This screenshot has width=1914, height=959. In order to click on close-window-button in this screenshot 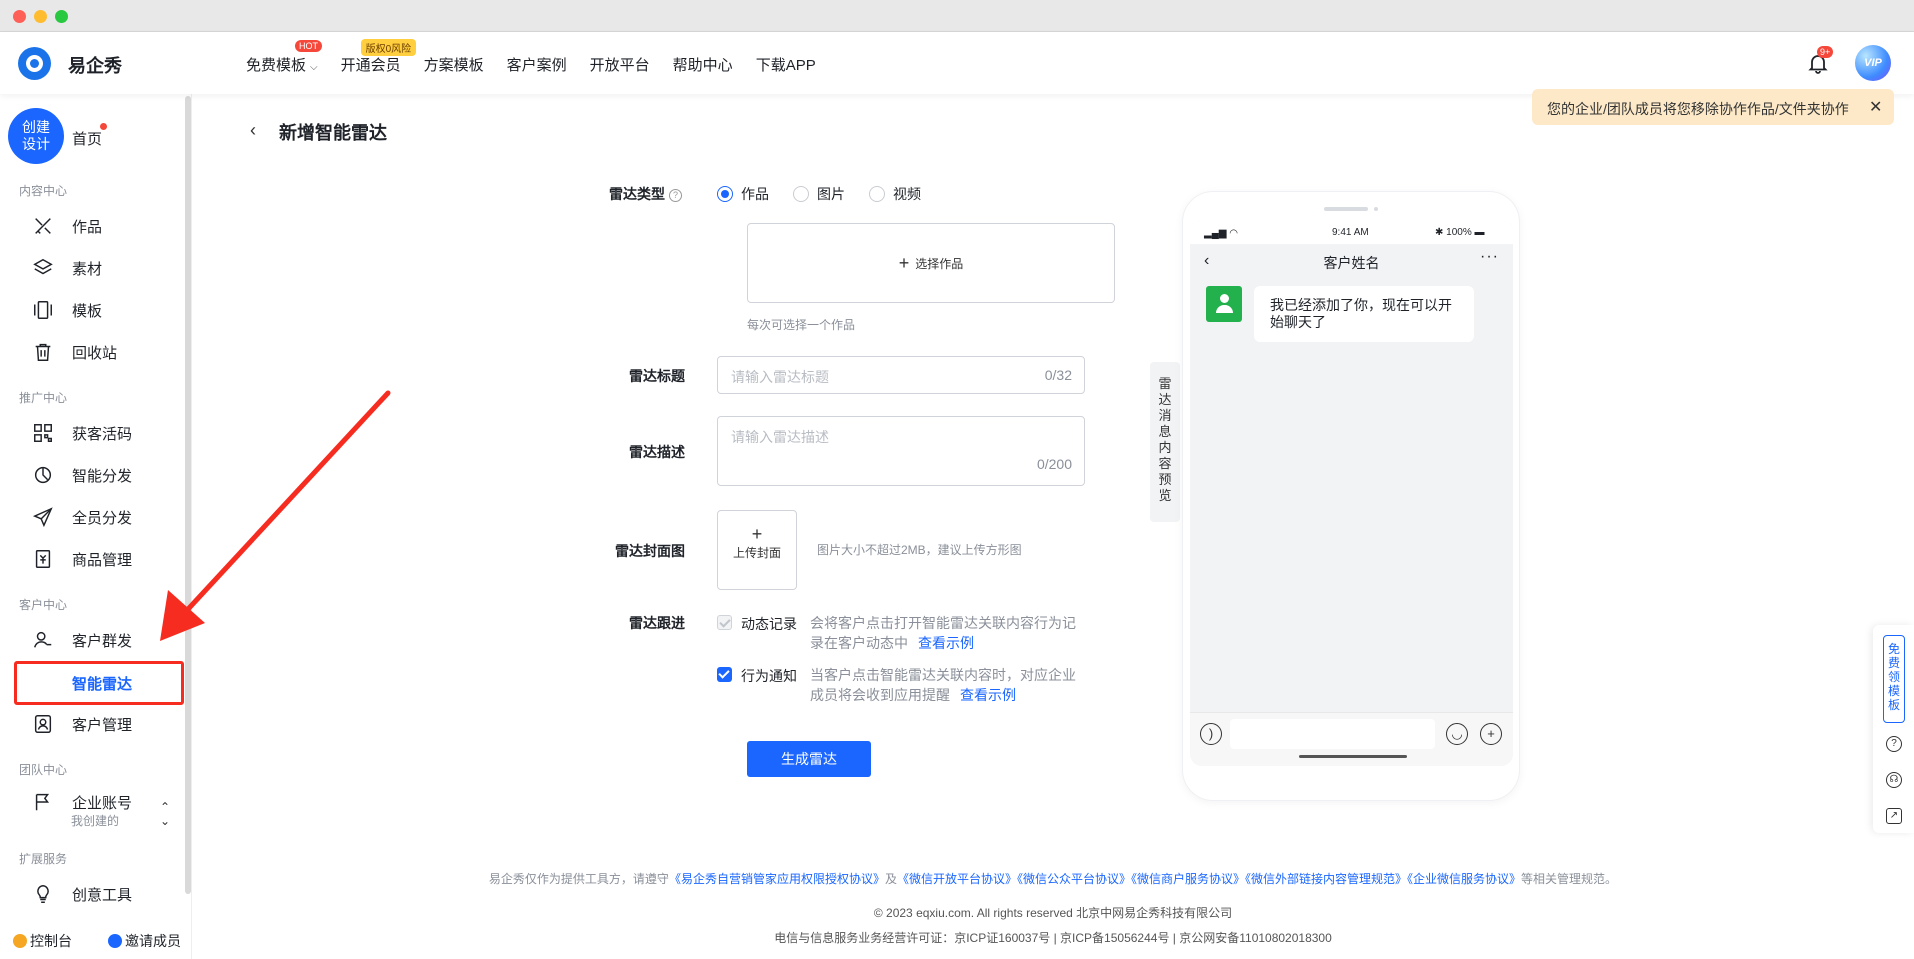, I will do `click(19, 16)`.